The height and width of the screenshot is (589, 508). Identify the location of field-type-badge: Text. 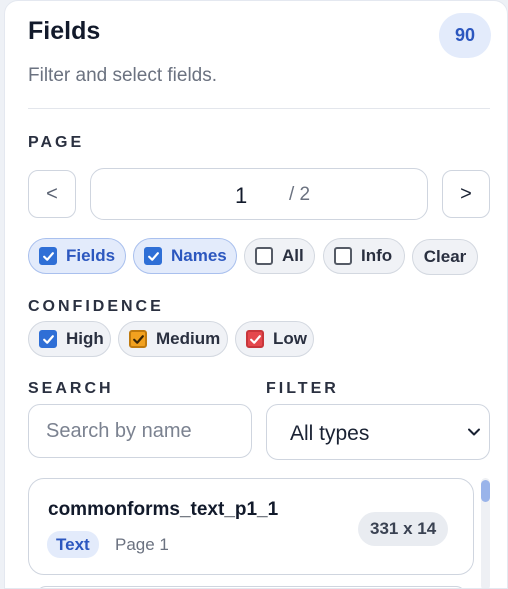
(73, 544).